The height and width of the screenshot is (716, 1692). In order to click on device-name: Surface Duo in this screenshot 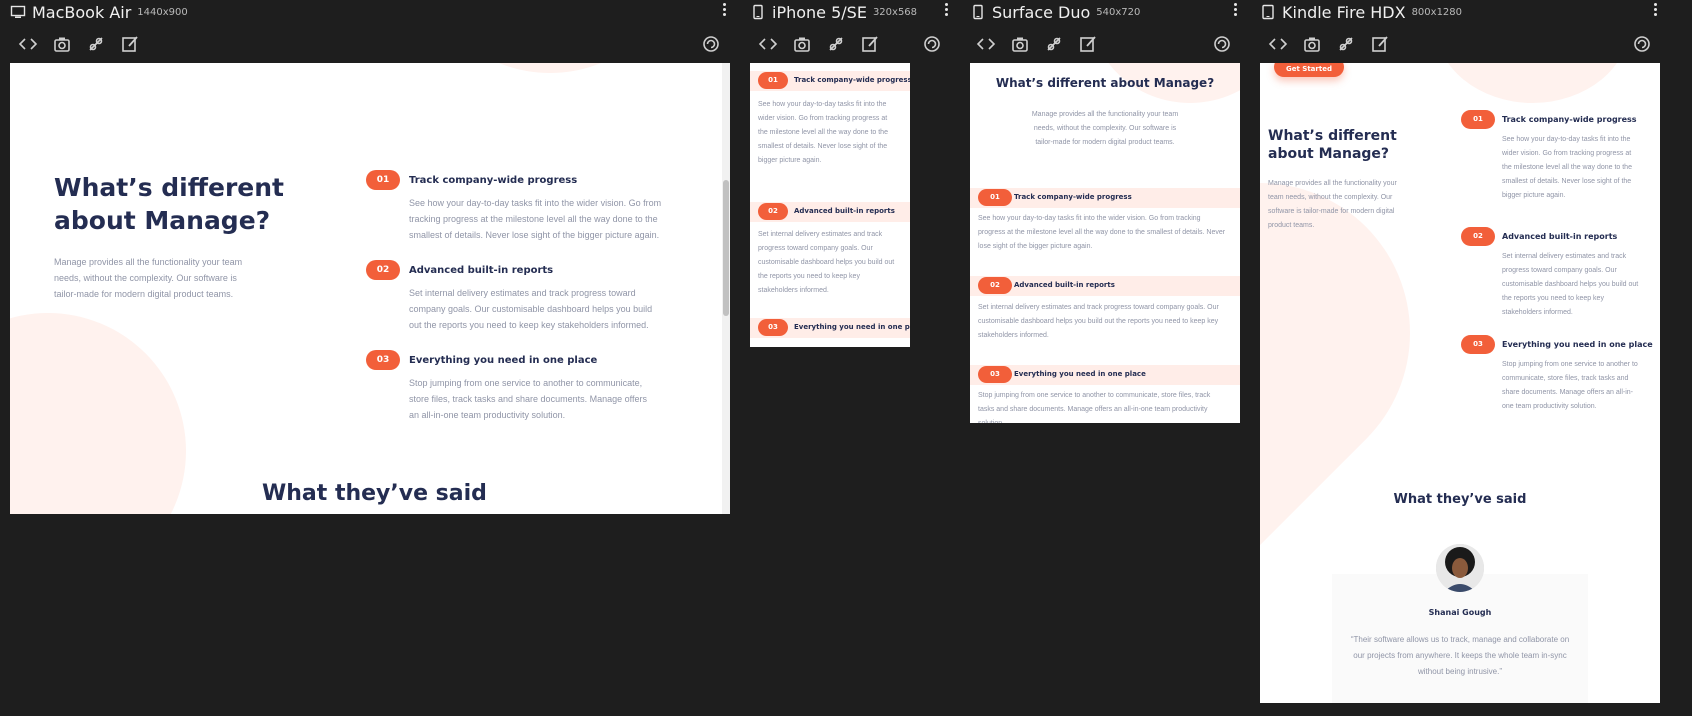, I will do `click(1041, 12)`.